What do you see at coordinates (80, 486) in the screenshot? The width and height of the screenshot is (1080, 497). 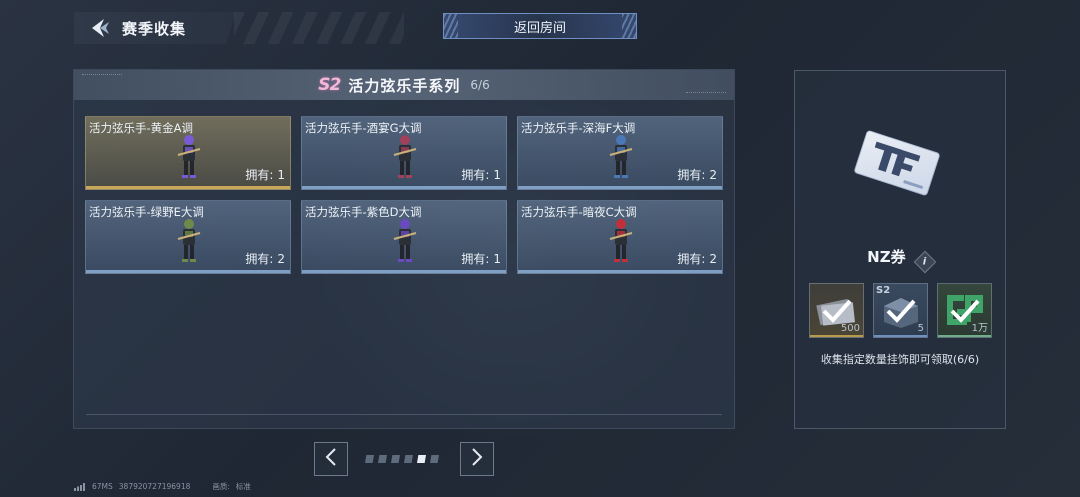 I see `network-icon` at bounding box center [80, 486].